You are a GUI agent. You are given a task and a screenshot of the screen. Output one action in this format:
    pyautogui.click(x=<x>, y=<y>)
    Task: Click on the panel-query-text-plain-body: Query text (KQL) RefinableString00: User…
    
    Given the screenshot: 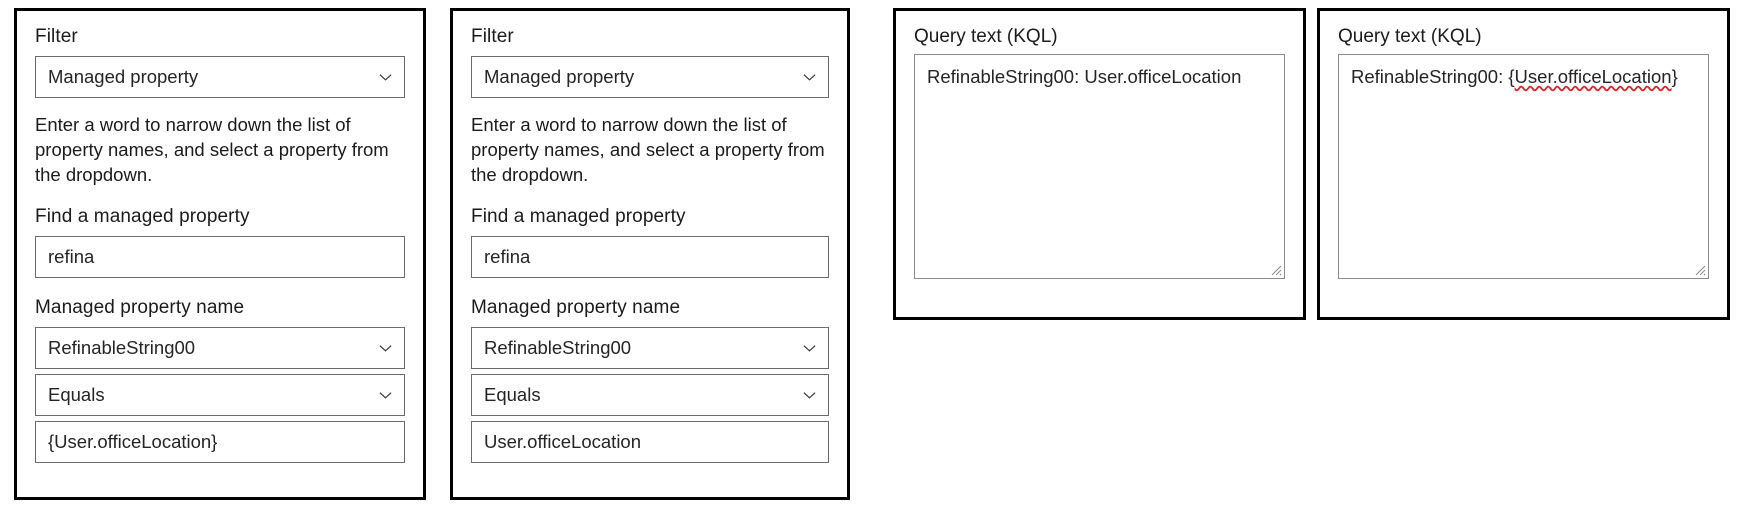 What is the action you would take?
    pyautogui.click(x=1099, y=164)
    